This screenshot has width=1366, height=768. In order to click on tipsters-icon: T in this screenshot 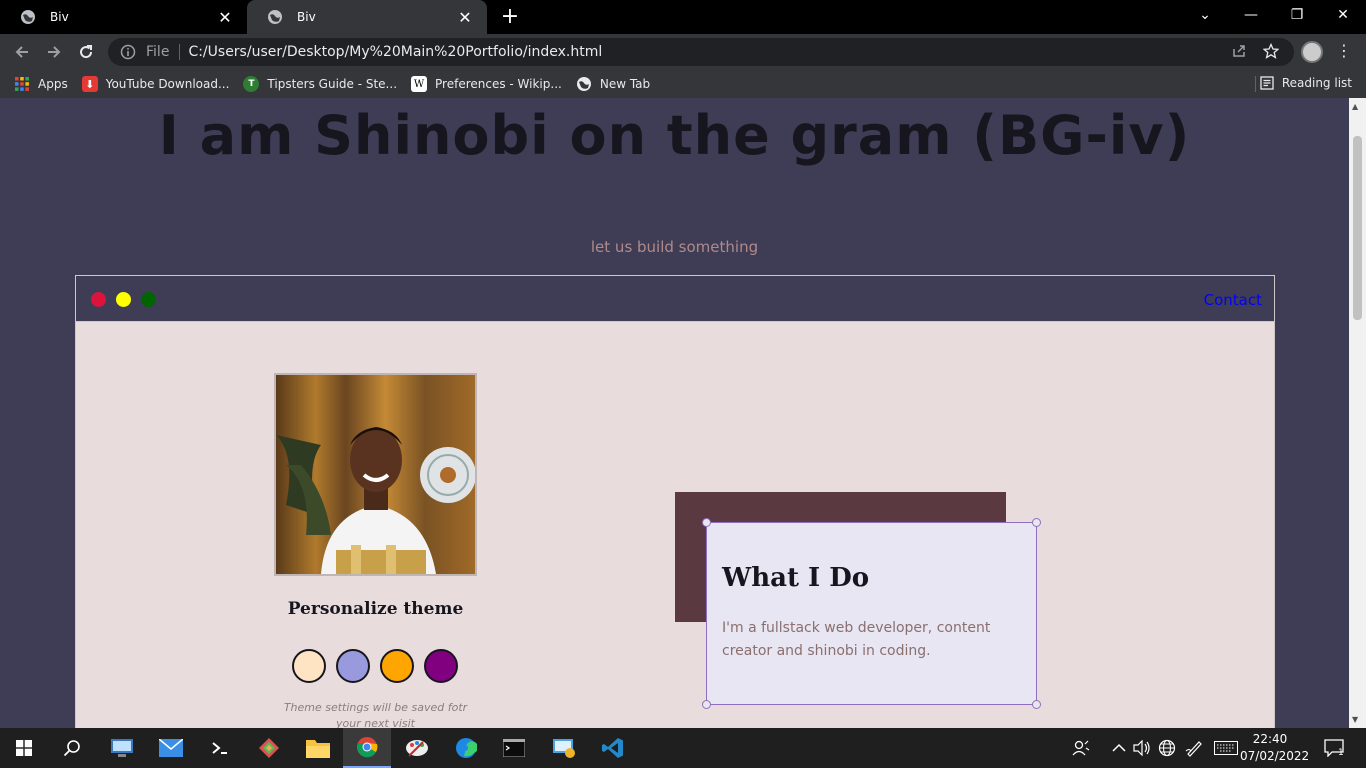, I will do `click(251, 84)`.